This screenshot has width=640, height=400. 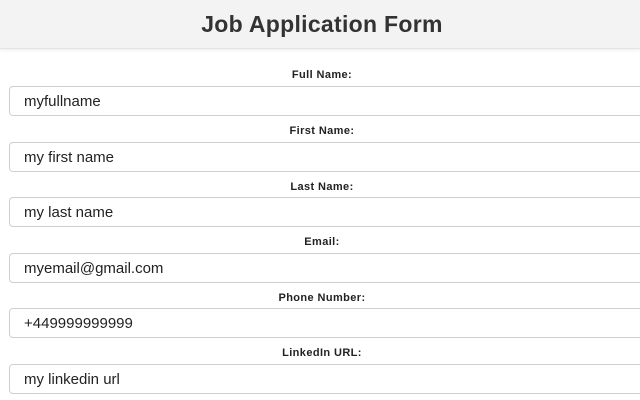 What do you see at coordinates (324, 157) in the screenshot?
I see `first-name-input` at bounding box center [324, 157].